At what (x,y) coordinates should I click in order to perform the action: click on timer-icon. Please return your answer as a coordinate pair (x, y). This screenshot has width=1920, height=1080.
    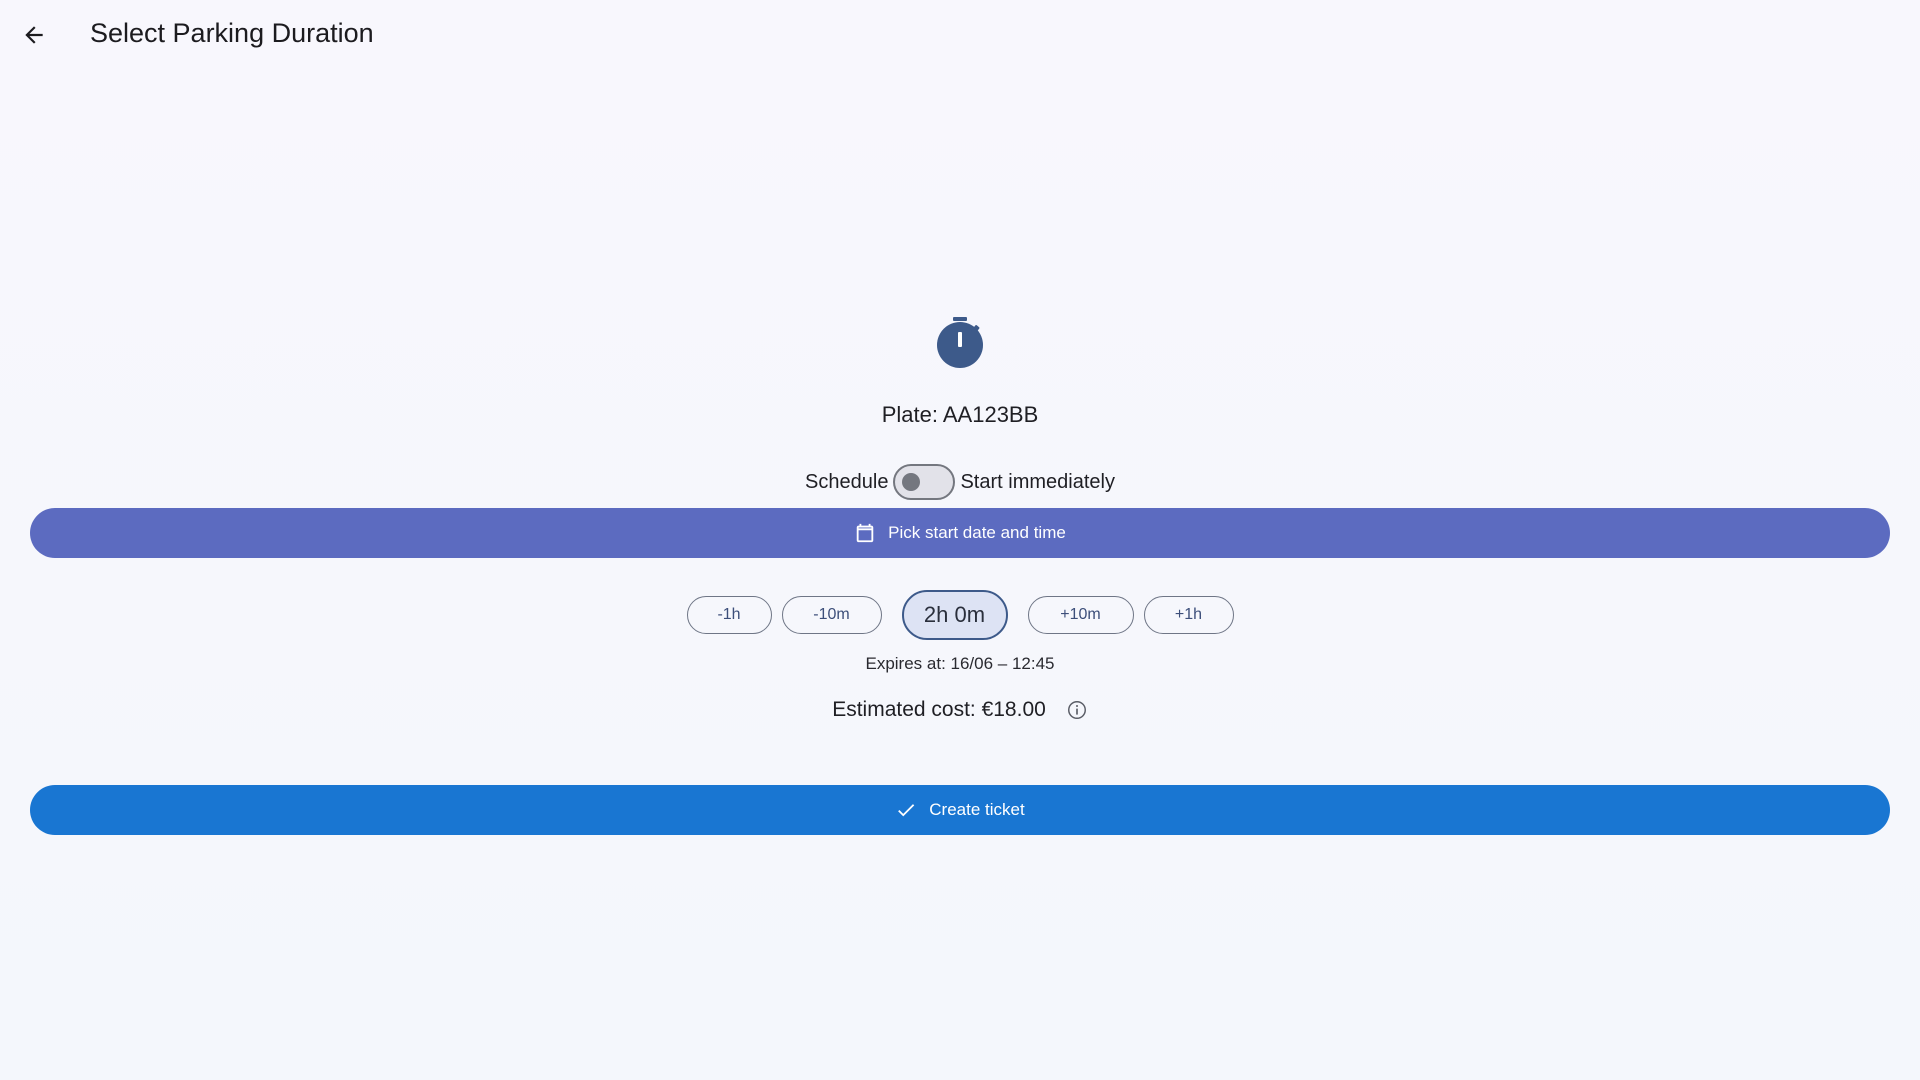
    Looking at the image, I should click on (960, 344).